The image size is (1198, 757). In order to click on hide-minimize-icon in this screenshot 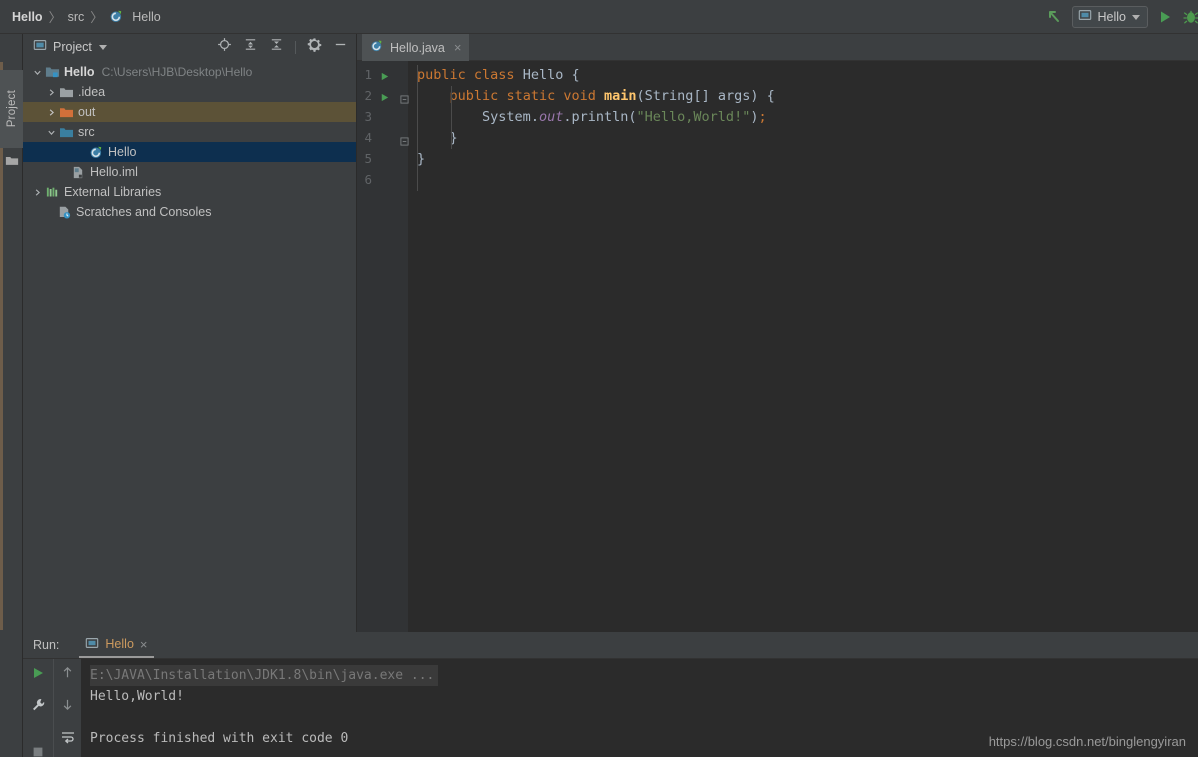, I will do `click(340, 47)`.